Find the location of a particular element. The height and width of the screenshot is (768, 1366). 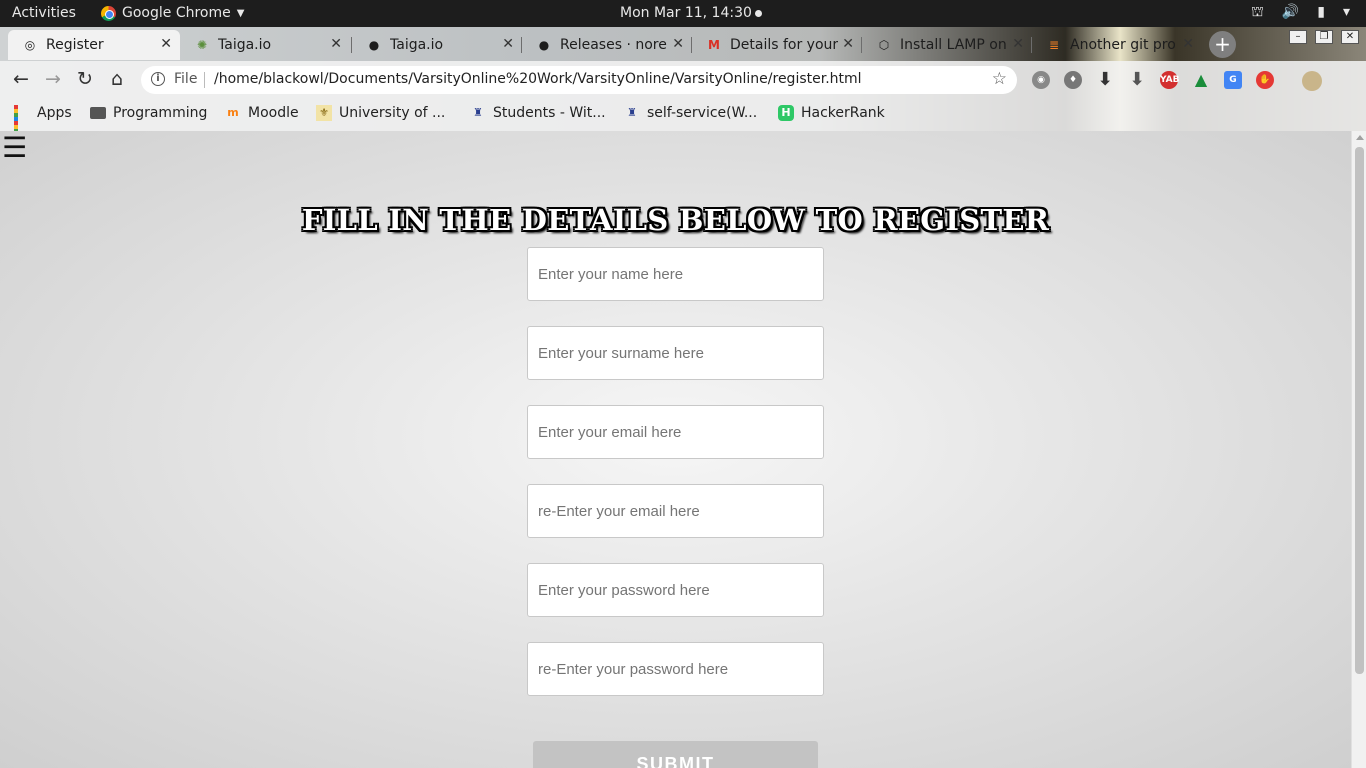

extension-icon: ◉ is located at coordinates (1041, 80).